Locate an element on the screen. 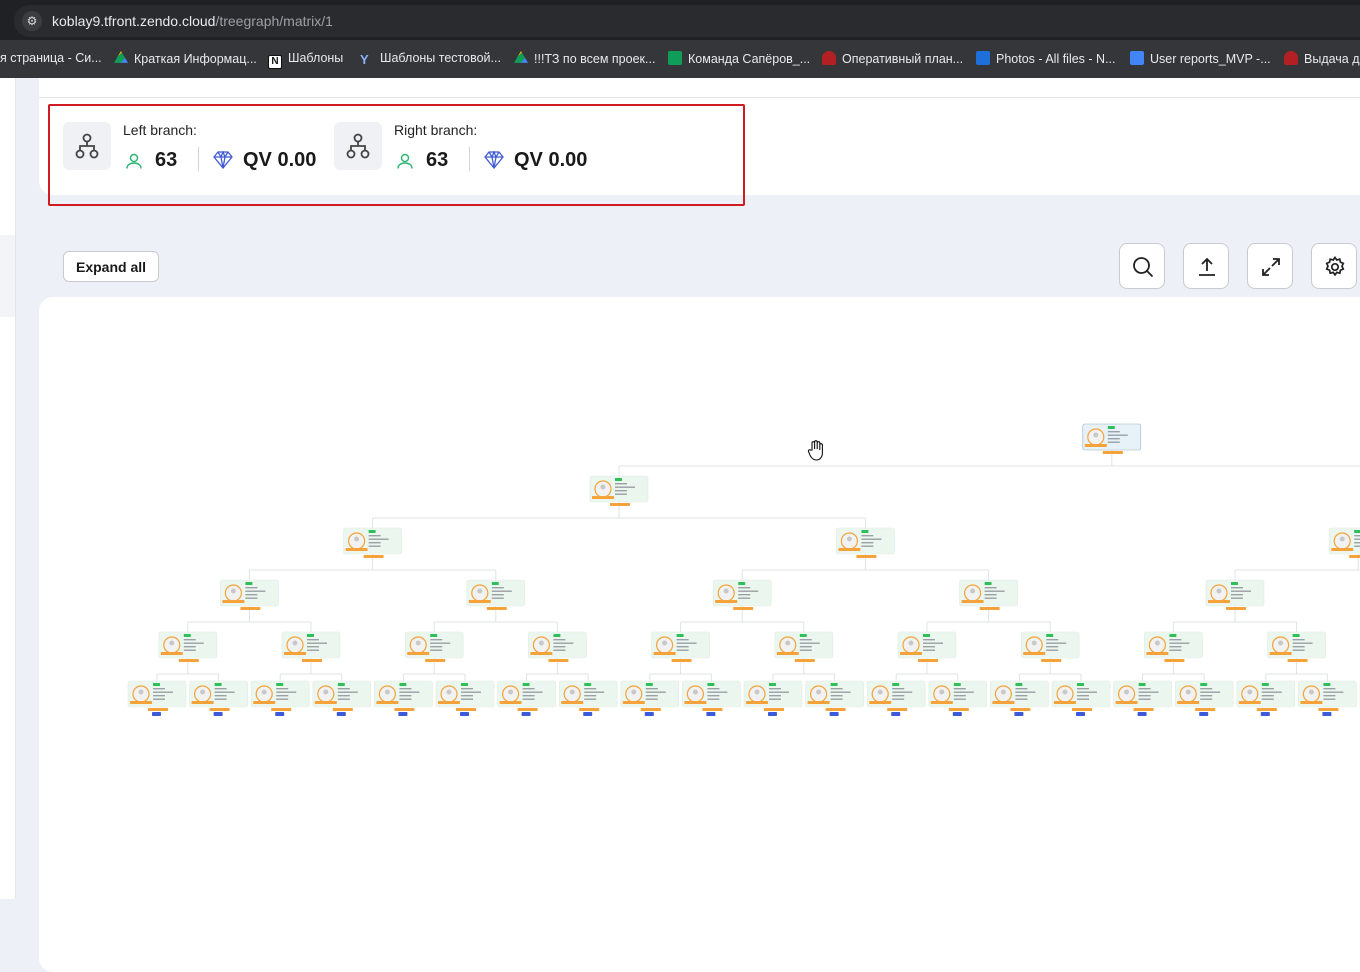  leaf-tag is located at coordinates (1080, 714).